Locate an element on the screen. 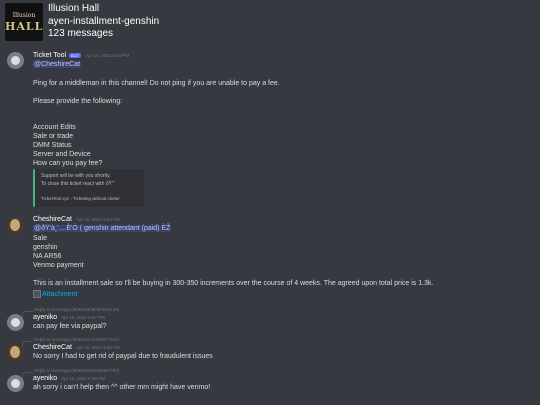  message-author: CheshireCat Apr 16, 2022 6:58 PM is located at coordinates (76, 347).